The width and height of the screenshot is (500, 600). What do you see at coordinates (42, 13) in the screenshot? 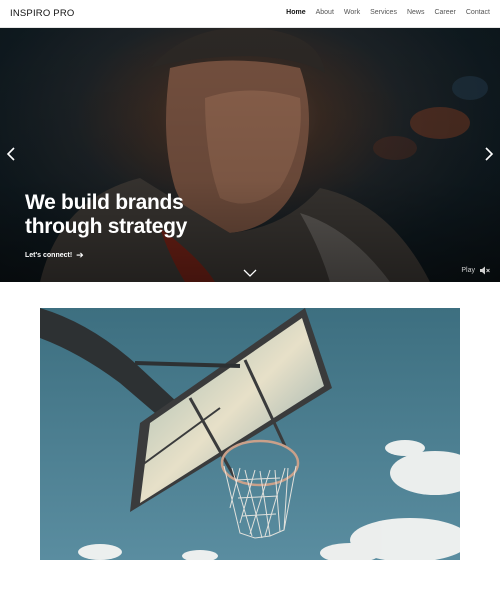
I see `site-logo: INSPIRO PRO` at bounding box center [42, 13].